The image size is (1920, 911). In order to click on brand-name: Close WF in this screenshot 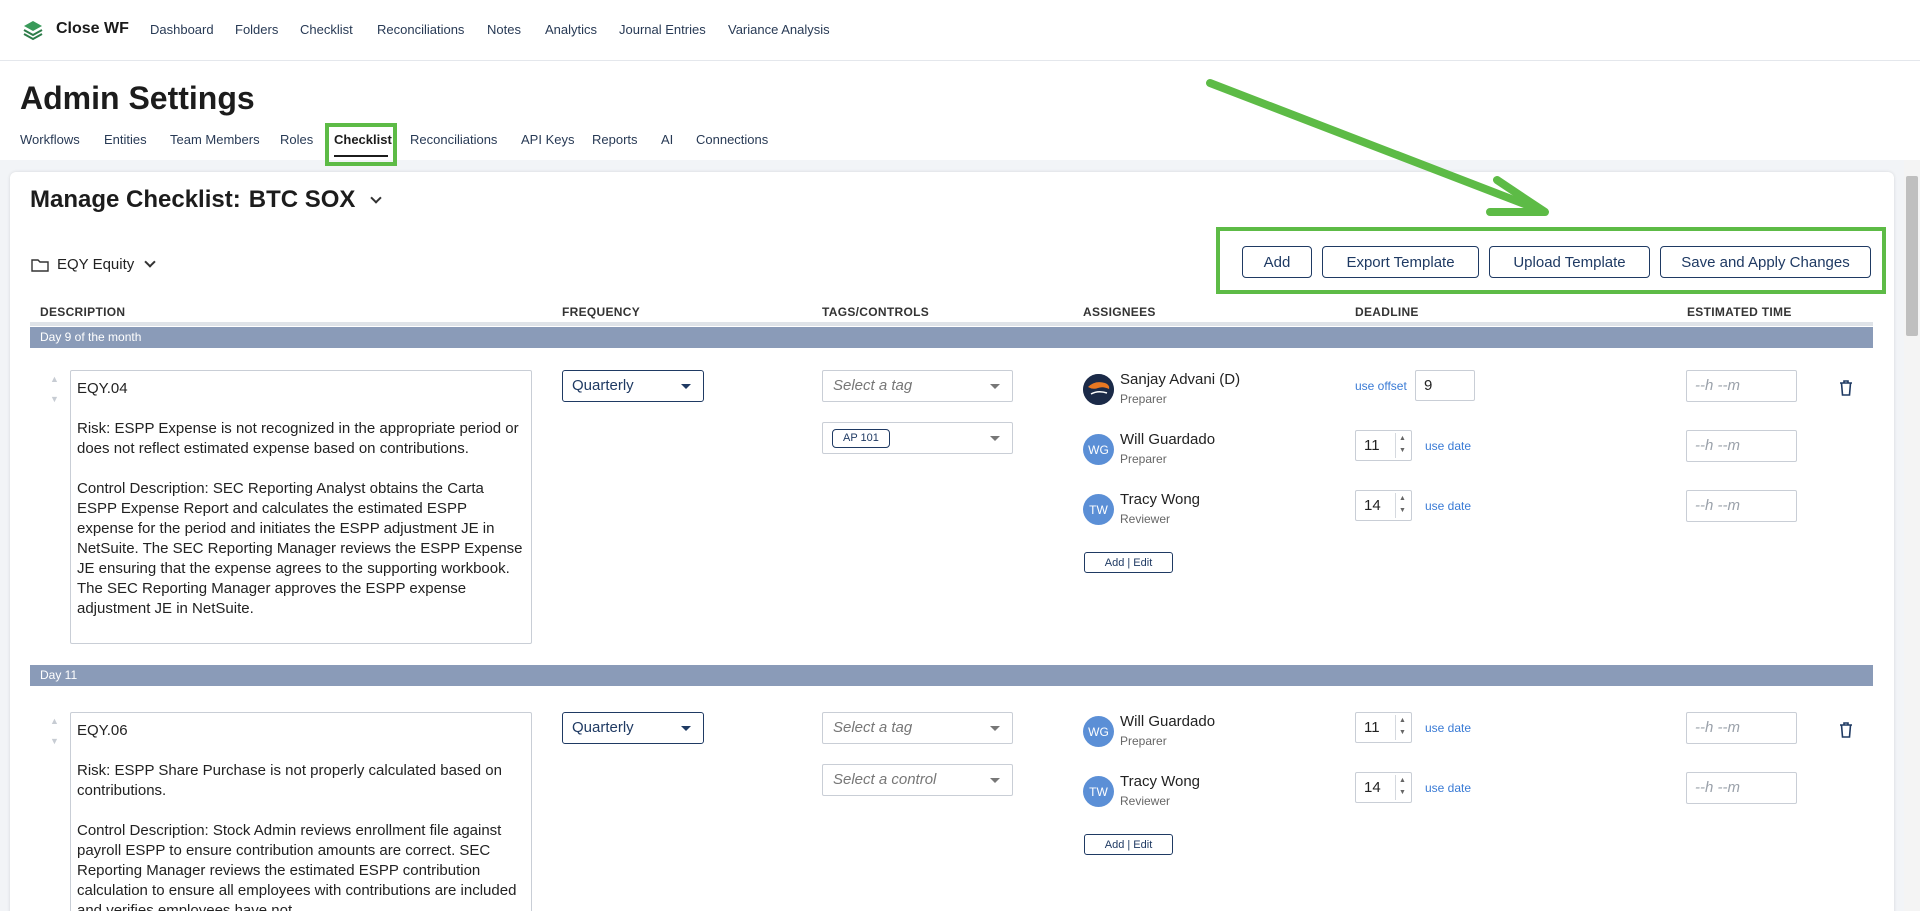, I will do `click(92, 29)`.